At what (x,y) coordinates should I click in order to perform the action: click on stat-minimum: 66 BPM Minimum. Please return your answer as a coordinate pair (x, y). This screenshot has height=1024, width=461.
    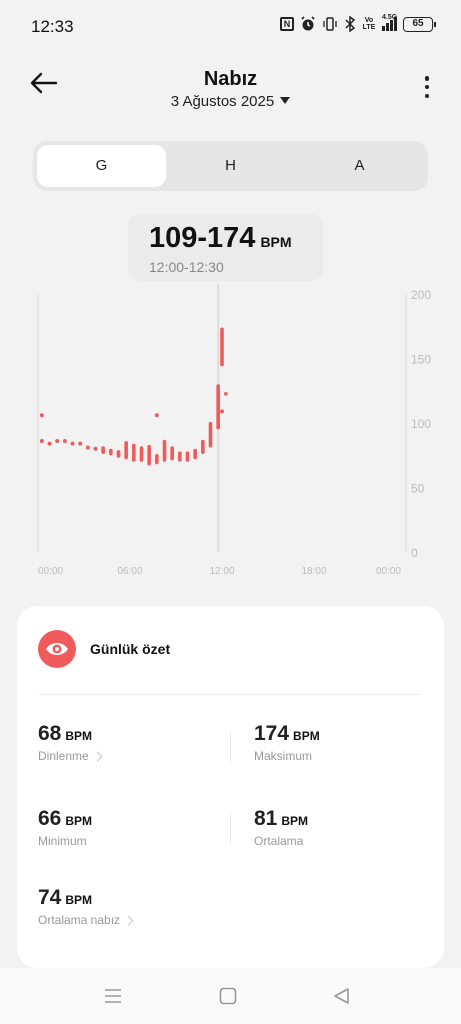
    Looking at the image, I should click on (65, 827).